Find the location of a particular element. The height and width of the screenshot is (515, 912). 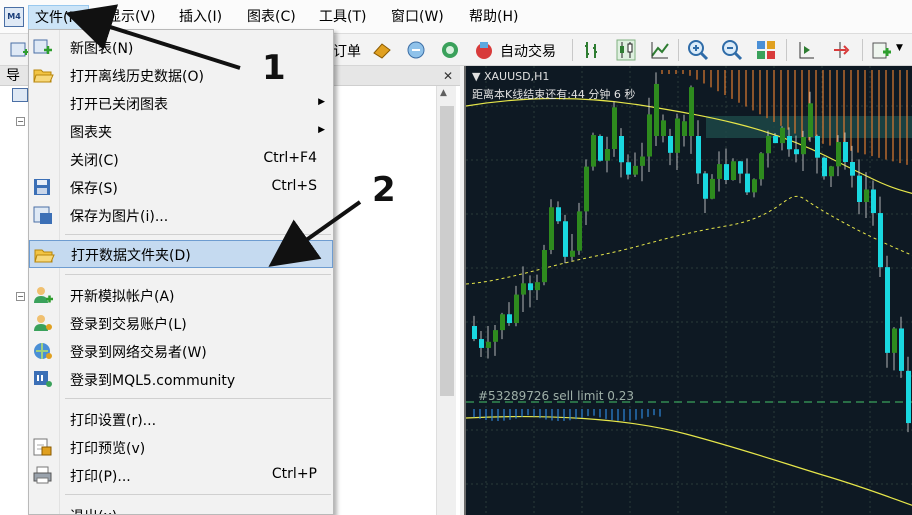

pending-order-label: #53289726 sell limit 0.23 is located at coordinates (556, 396).